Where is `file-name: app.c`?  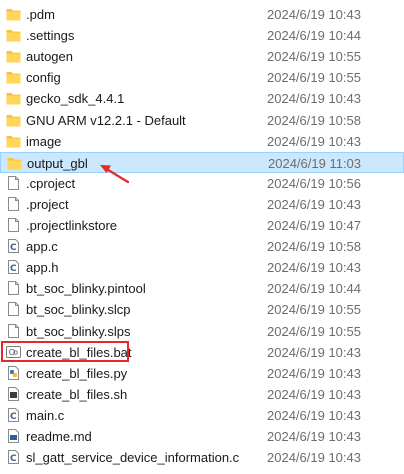 file-name: app.c is located at coordinates (42, 247).